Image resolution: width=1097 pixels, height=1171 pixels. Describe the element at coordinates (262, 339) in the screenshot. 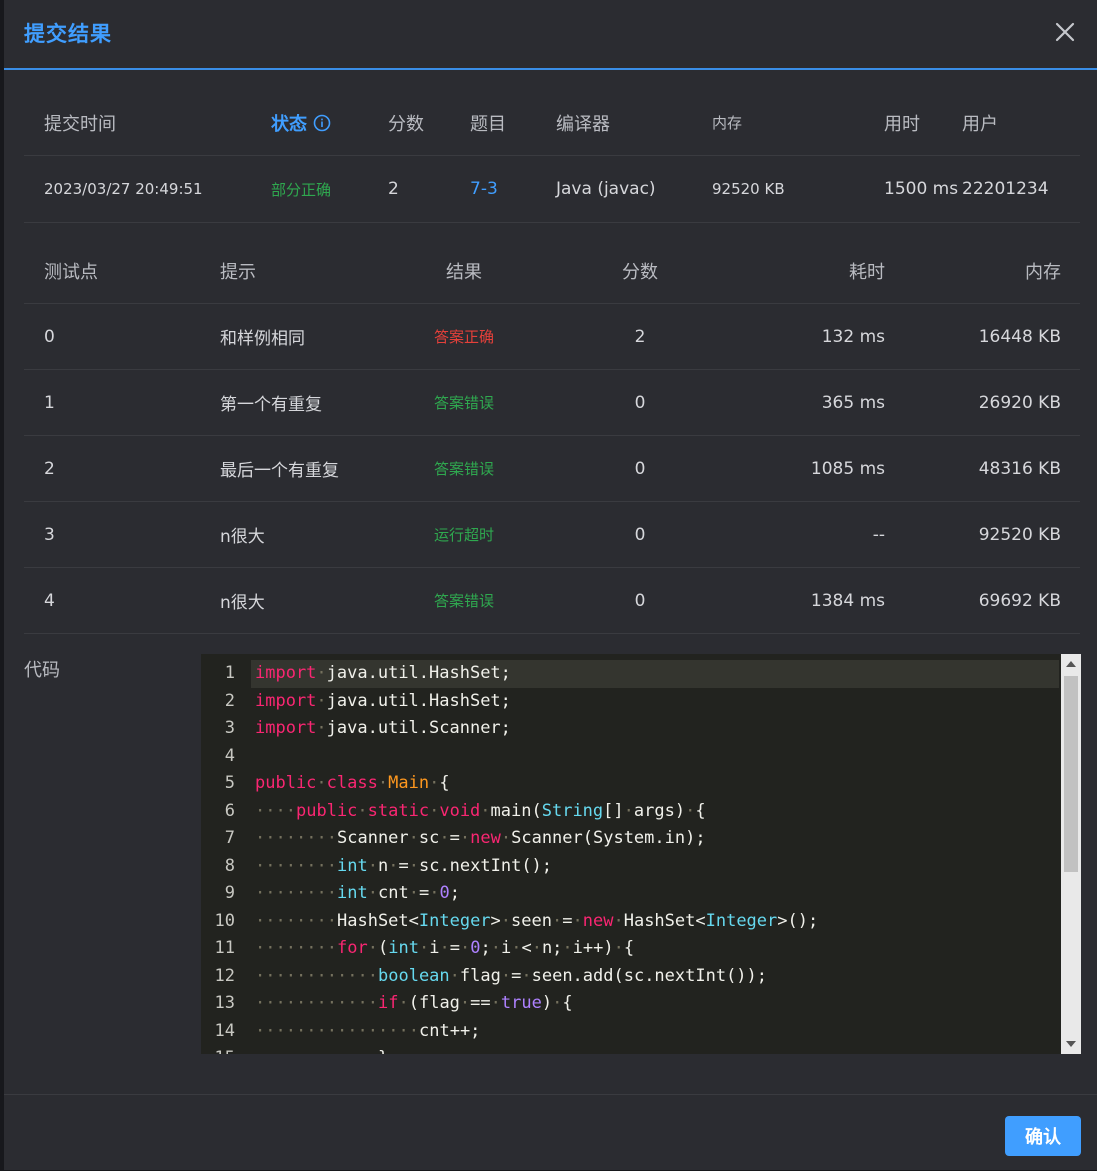

I see `test-hint: 和样例相同` at that location.